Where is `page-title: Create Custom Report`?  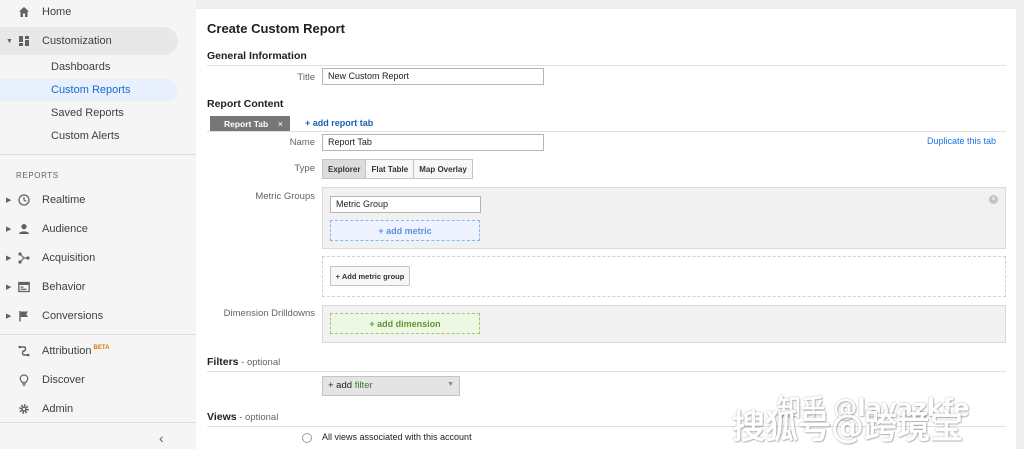
page-title: Create Custom Report is located at coordinates (276, 28).